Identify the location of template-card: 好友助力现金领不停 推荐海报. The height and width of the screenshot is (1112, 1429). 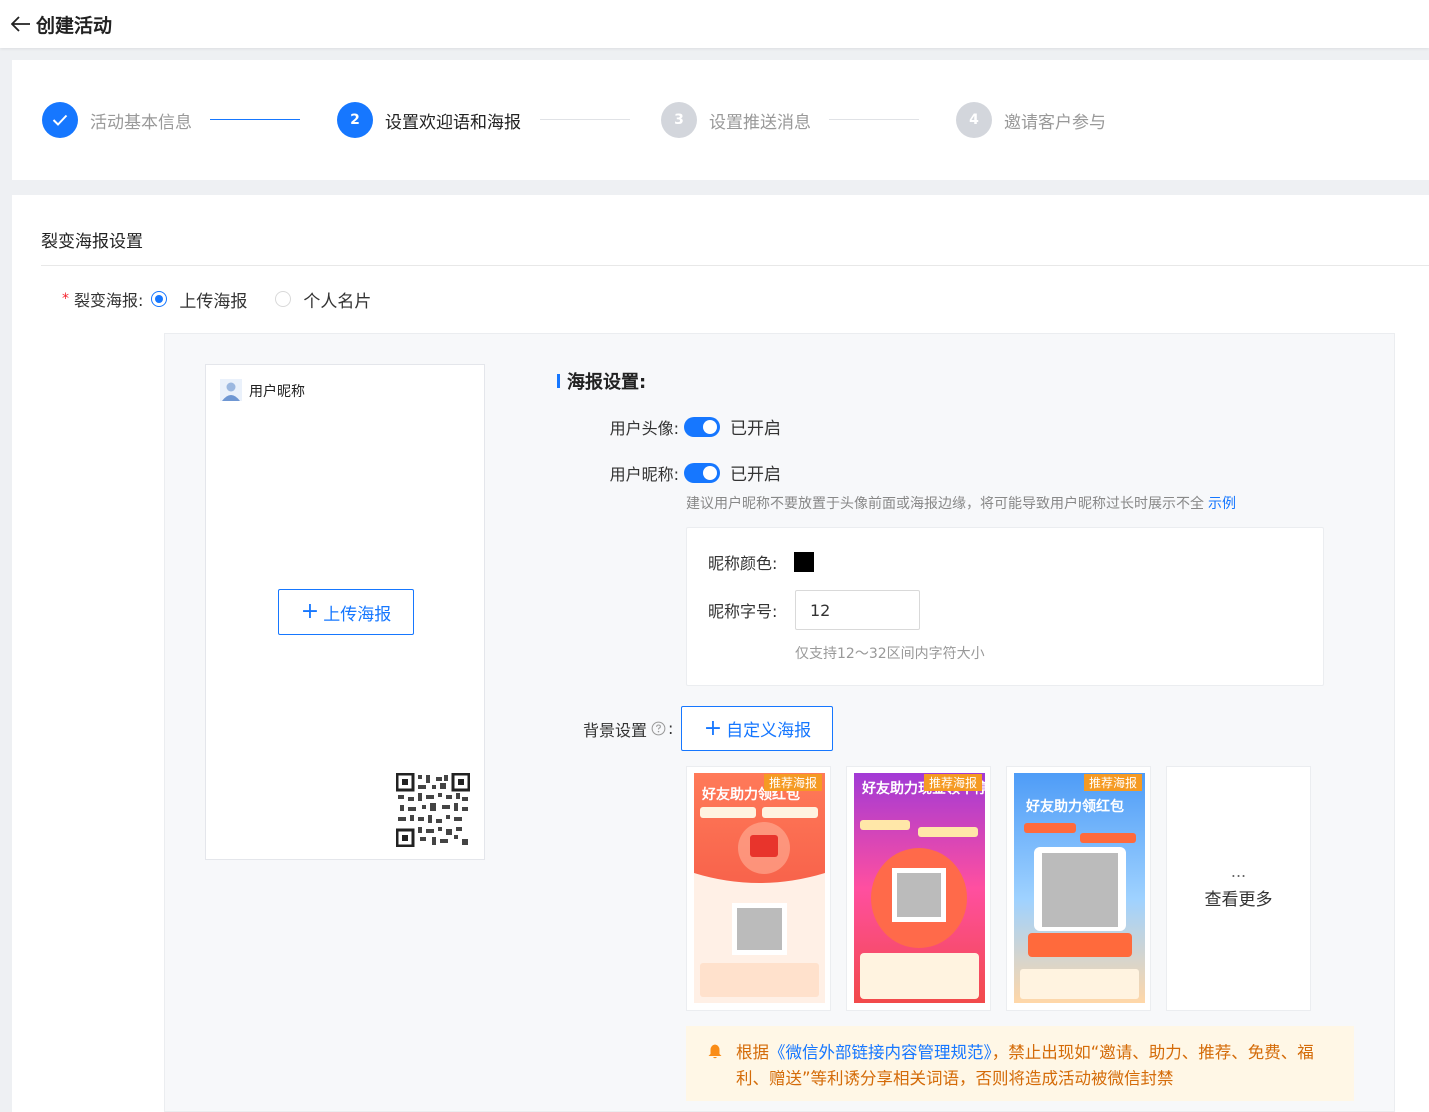
(918, 888).